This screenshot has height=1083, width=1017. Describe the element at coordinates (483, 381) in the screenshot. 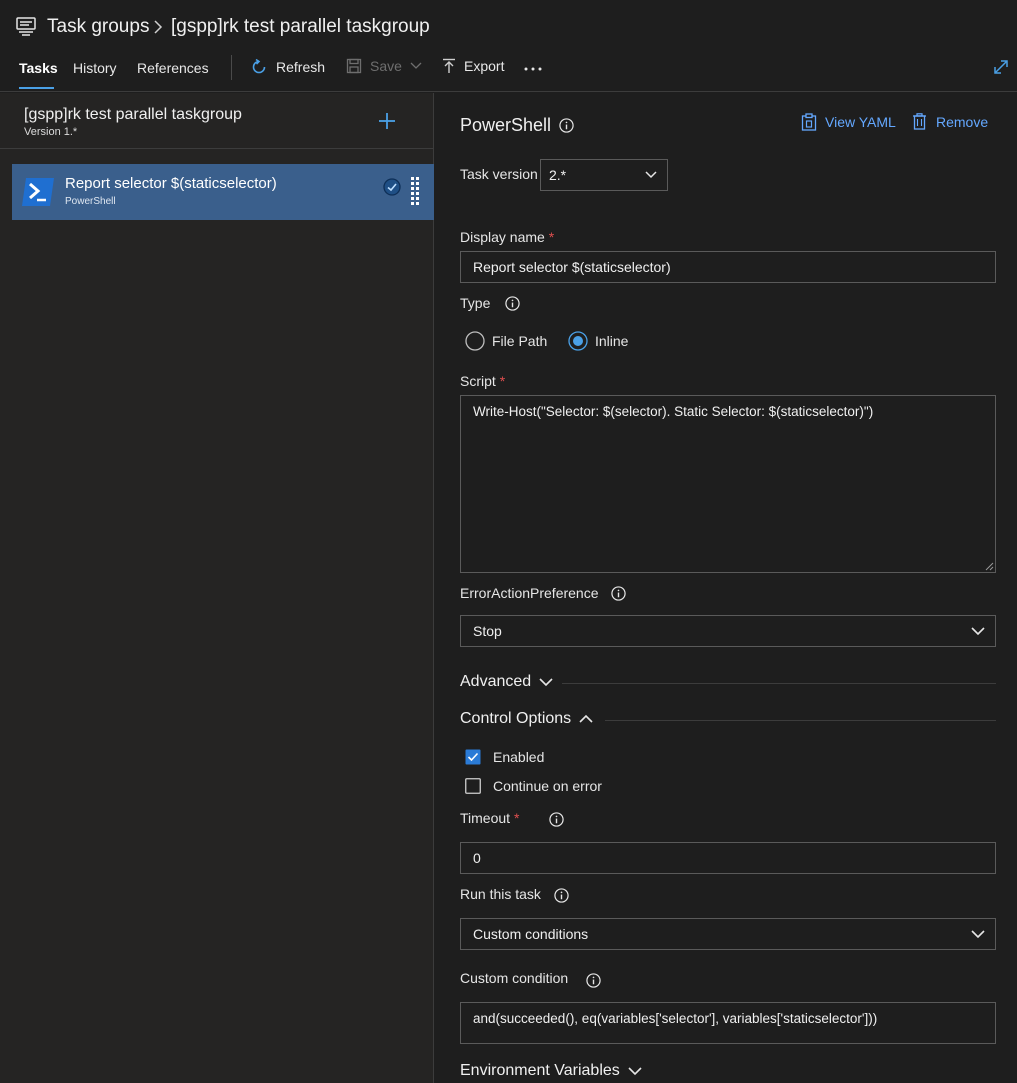

I see `script-label: Script *` at that location.